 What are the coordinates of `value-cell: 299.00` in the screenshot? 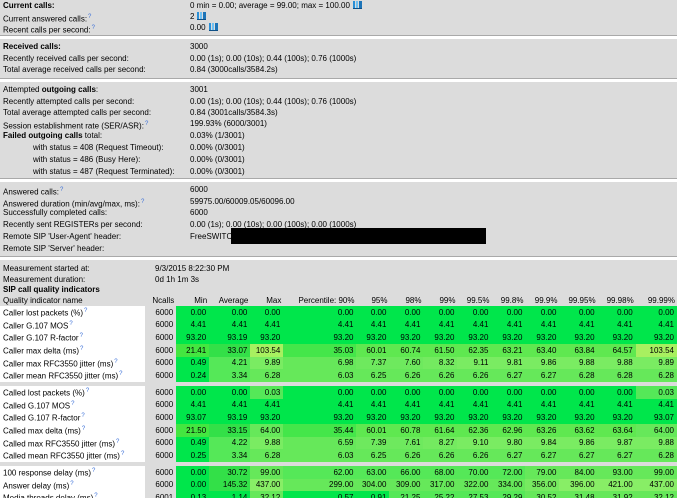 It's located at (320, 485).